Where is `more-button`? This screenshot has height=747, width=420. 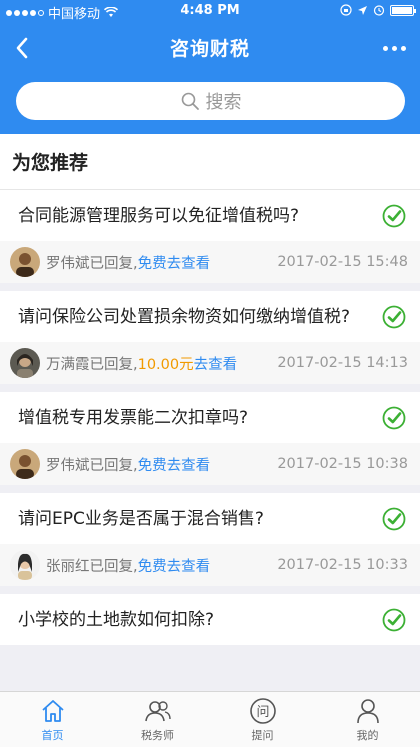 more-button is located at coordinates (394, 48).